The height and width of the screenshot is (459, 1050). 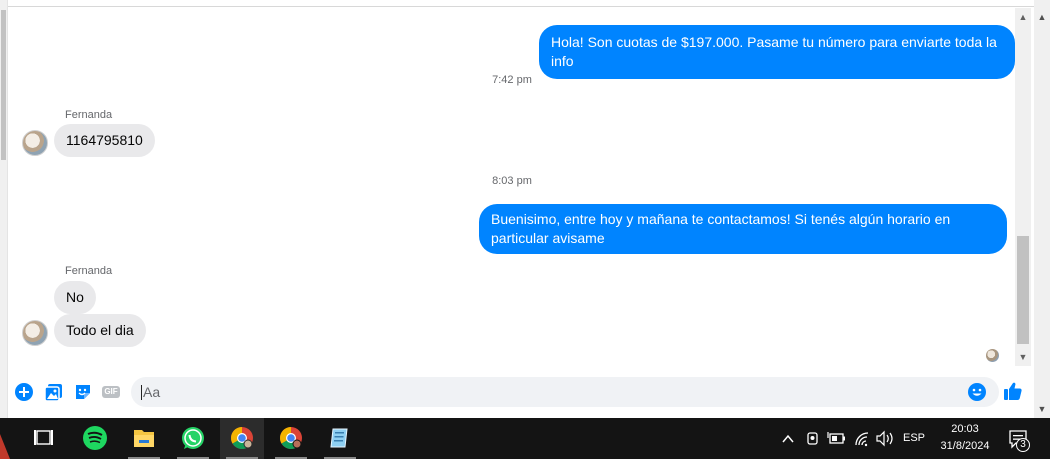 I want to click on volume-icon, so click(x=885, y=438).